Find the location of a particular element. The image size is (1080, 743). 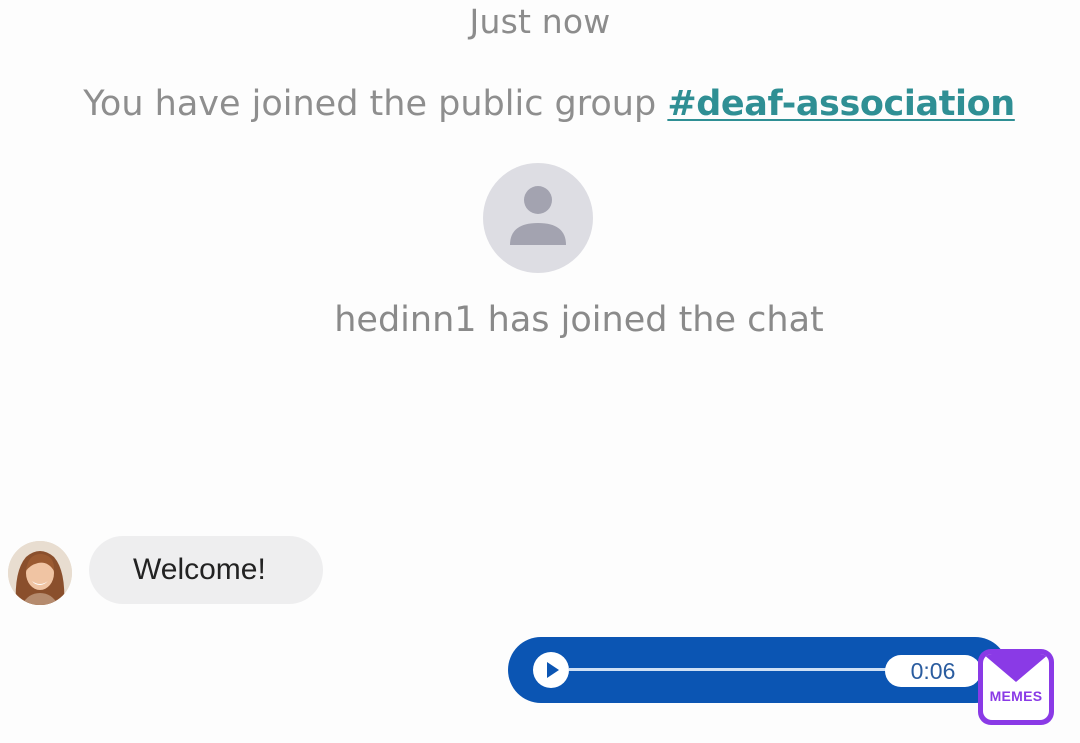

audio-message: 0:06 is located at coordinates (758, 670).